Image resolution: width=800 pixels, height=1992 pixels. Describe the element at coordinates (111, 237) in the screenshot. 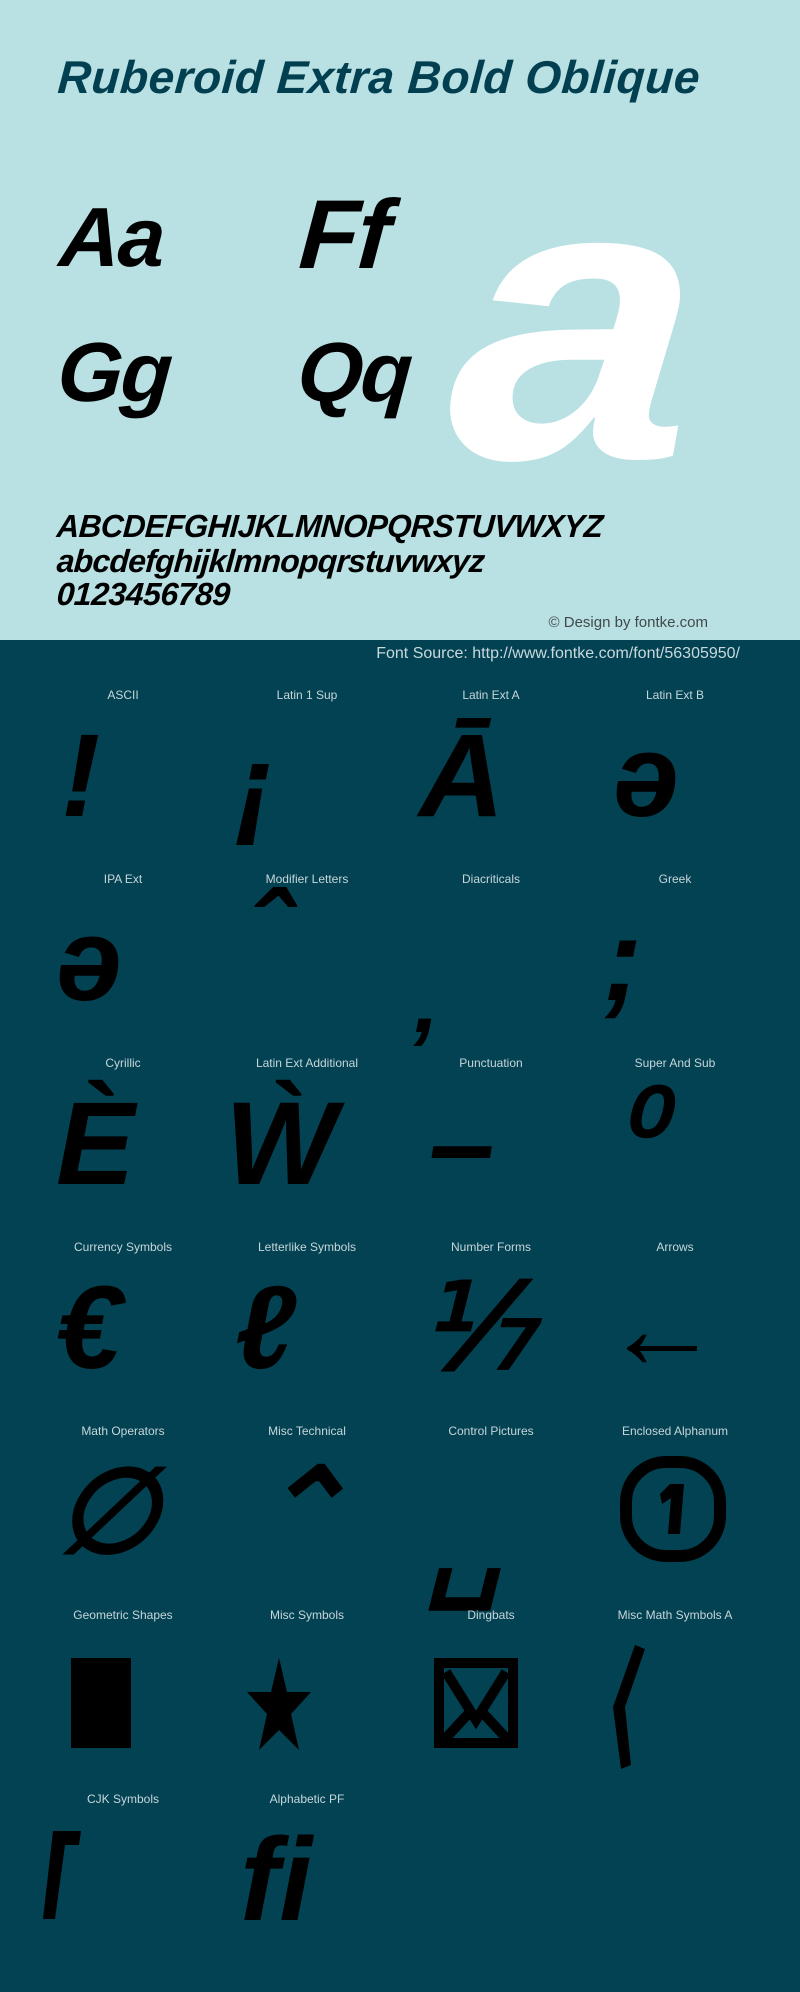

I see `sample-pair-aa: Aa` at that location.